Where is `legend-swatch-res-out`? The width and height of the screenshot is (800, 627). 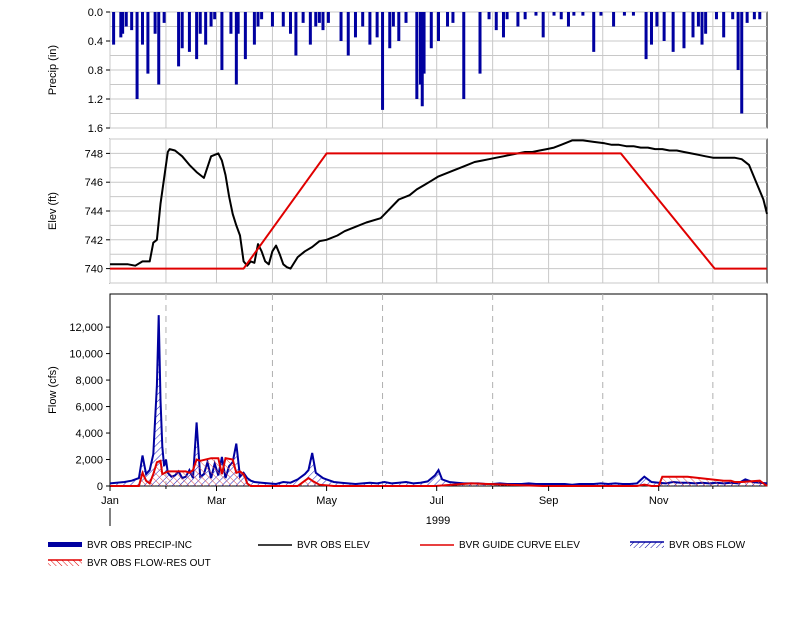
legend-swatch-res-out is located at coordinates (65, 562).